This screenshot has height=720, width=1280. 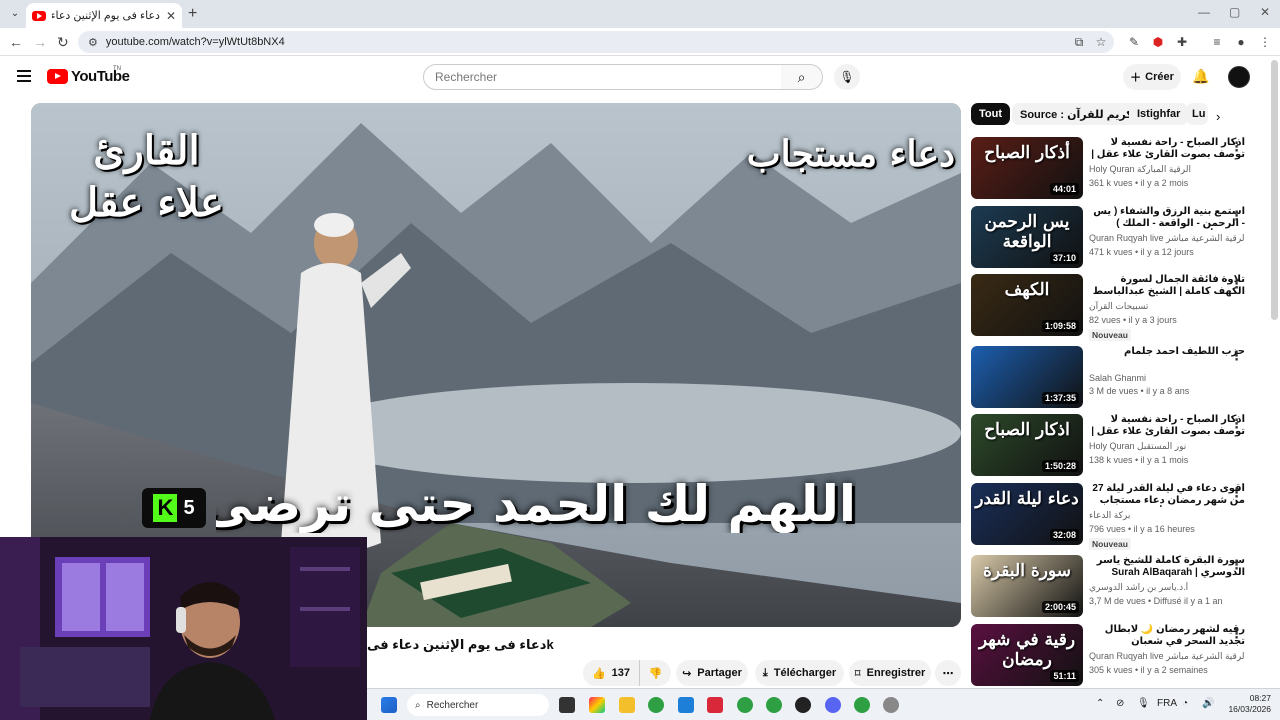 What do you see at coordinates (1185, 703) in the screenshot?
I see `tray-wifi-icon: ◔` at bounding box center [1185, 703].